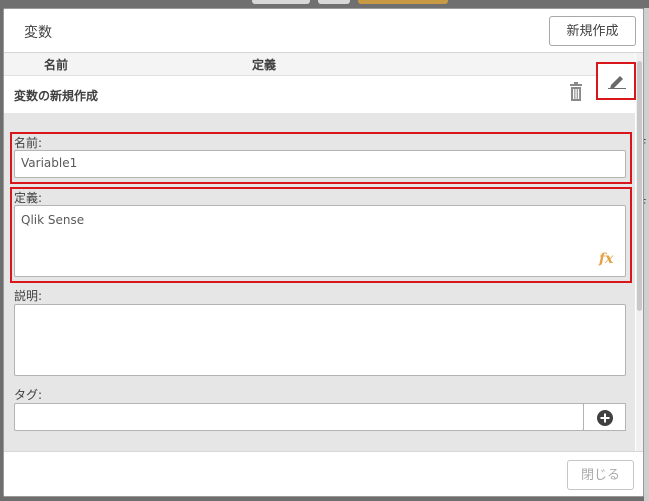 The image size is (649, 501). Describe the element at coordinates (299, 417) in the screenshot. I see `tags-input` at that location.